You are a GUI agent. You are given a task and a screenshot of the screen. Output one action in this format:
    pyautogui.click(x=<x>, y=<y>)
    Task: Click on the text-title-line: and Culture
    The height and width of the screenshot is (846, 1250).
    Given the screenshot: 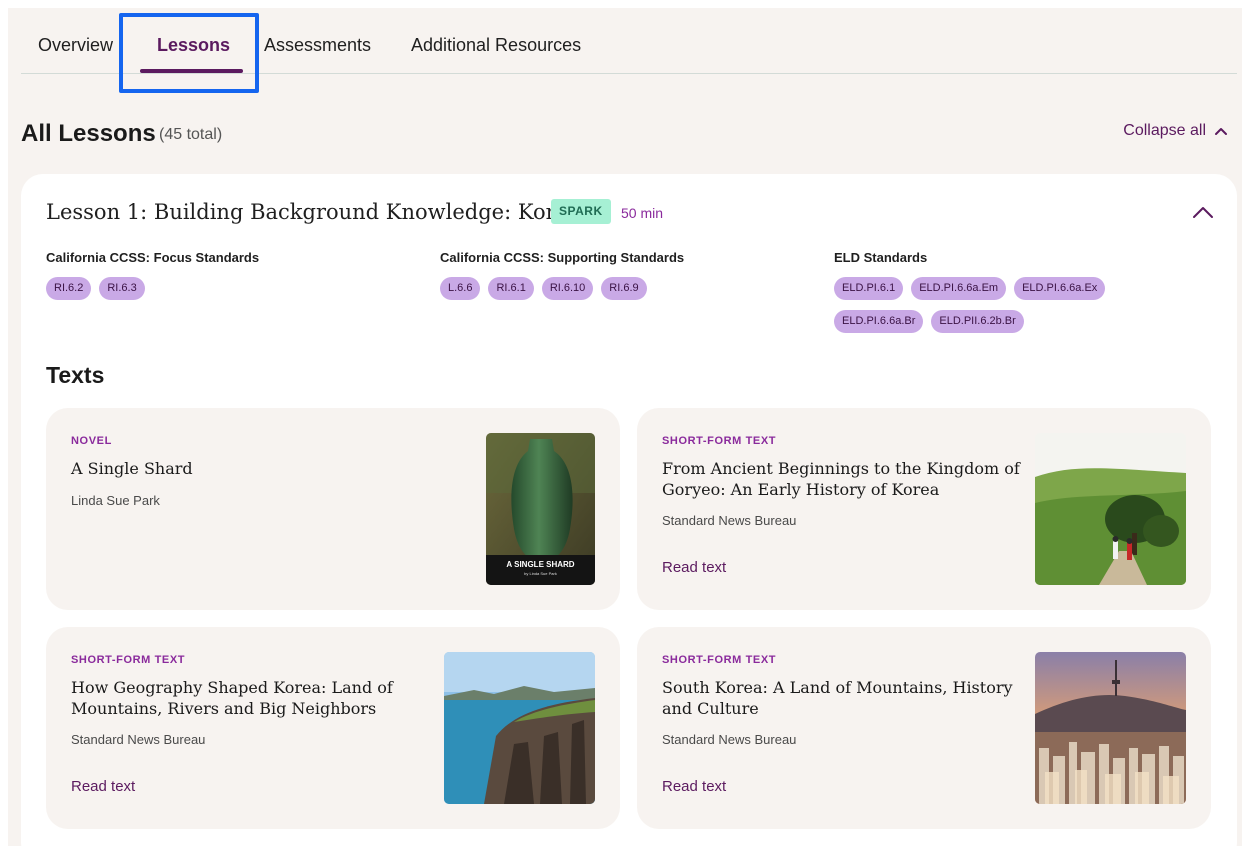 What is the action you would take?
    pyautogui.click(x=710, y=708)
    